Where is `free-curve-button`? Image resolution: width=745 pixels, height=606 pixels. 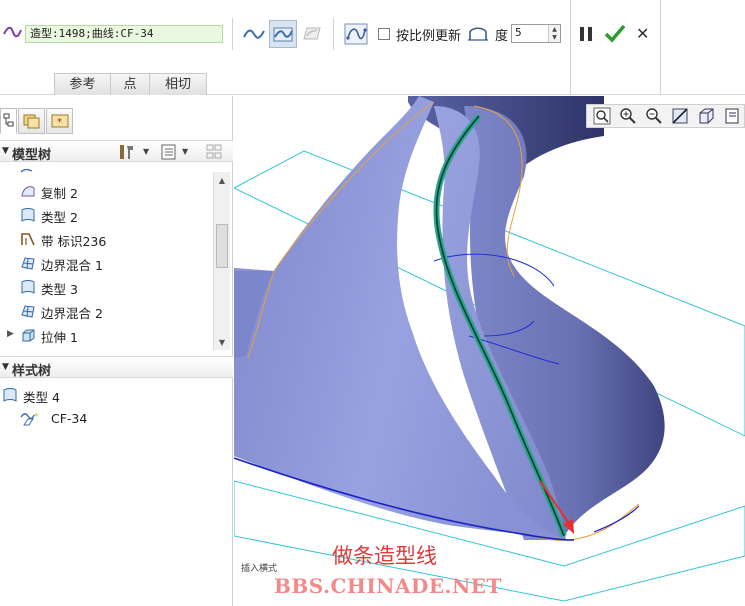
free-curve-button is located at coordinates (254, 34).